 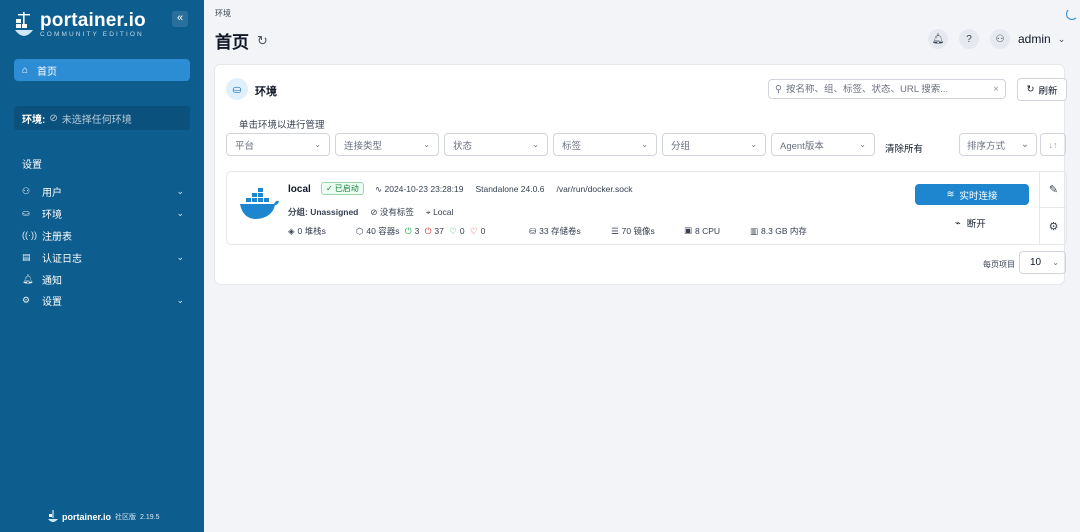 What do you see at coordinates (103, 192) in the screenshot?
I see `sidebar-item-users: ⚇ 用户 ⌄` at bounding box center [103, 192].